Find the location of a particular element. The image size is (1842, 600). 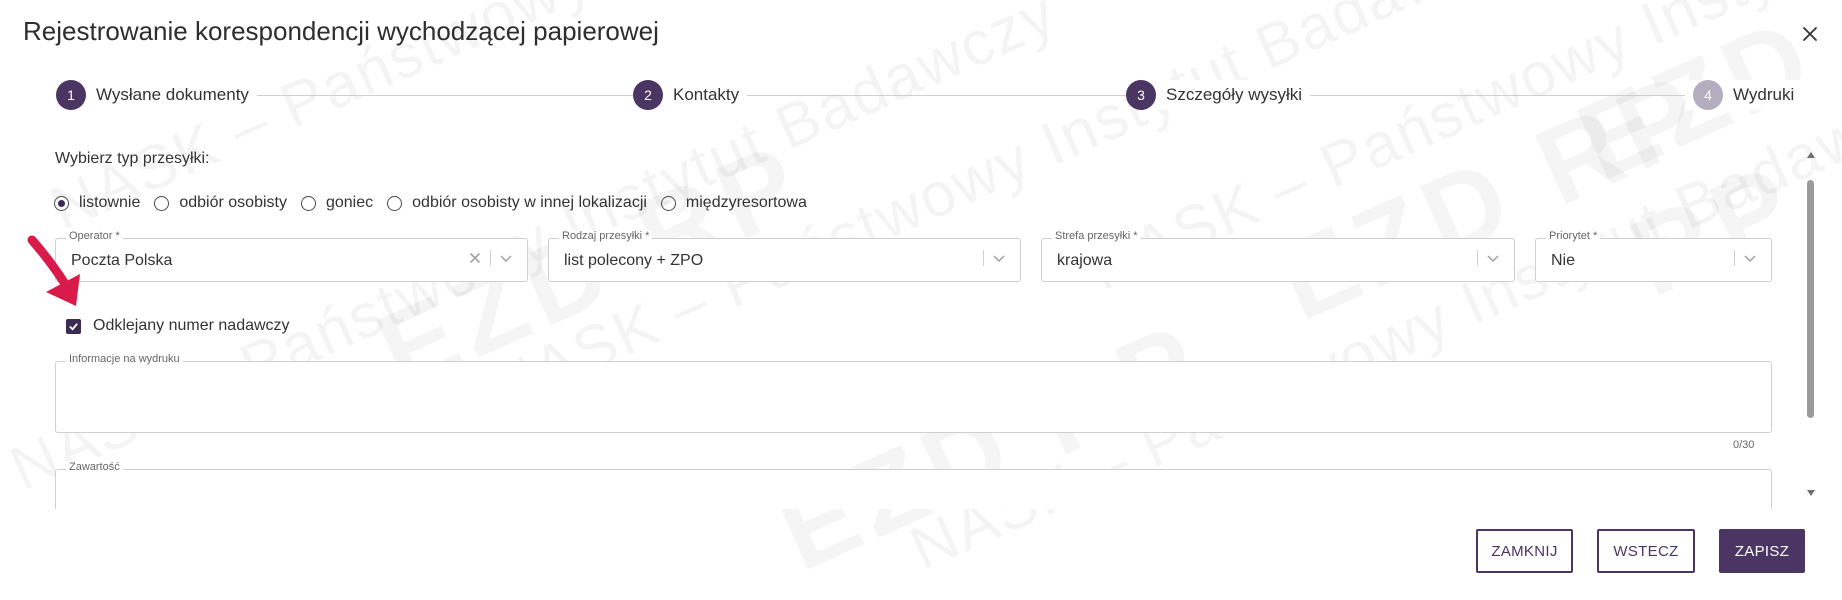

close-icon is located at coordinates (1810, 34).